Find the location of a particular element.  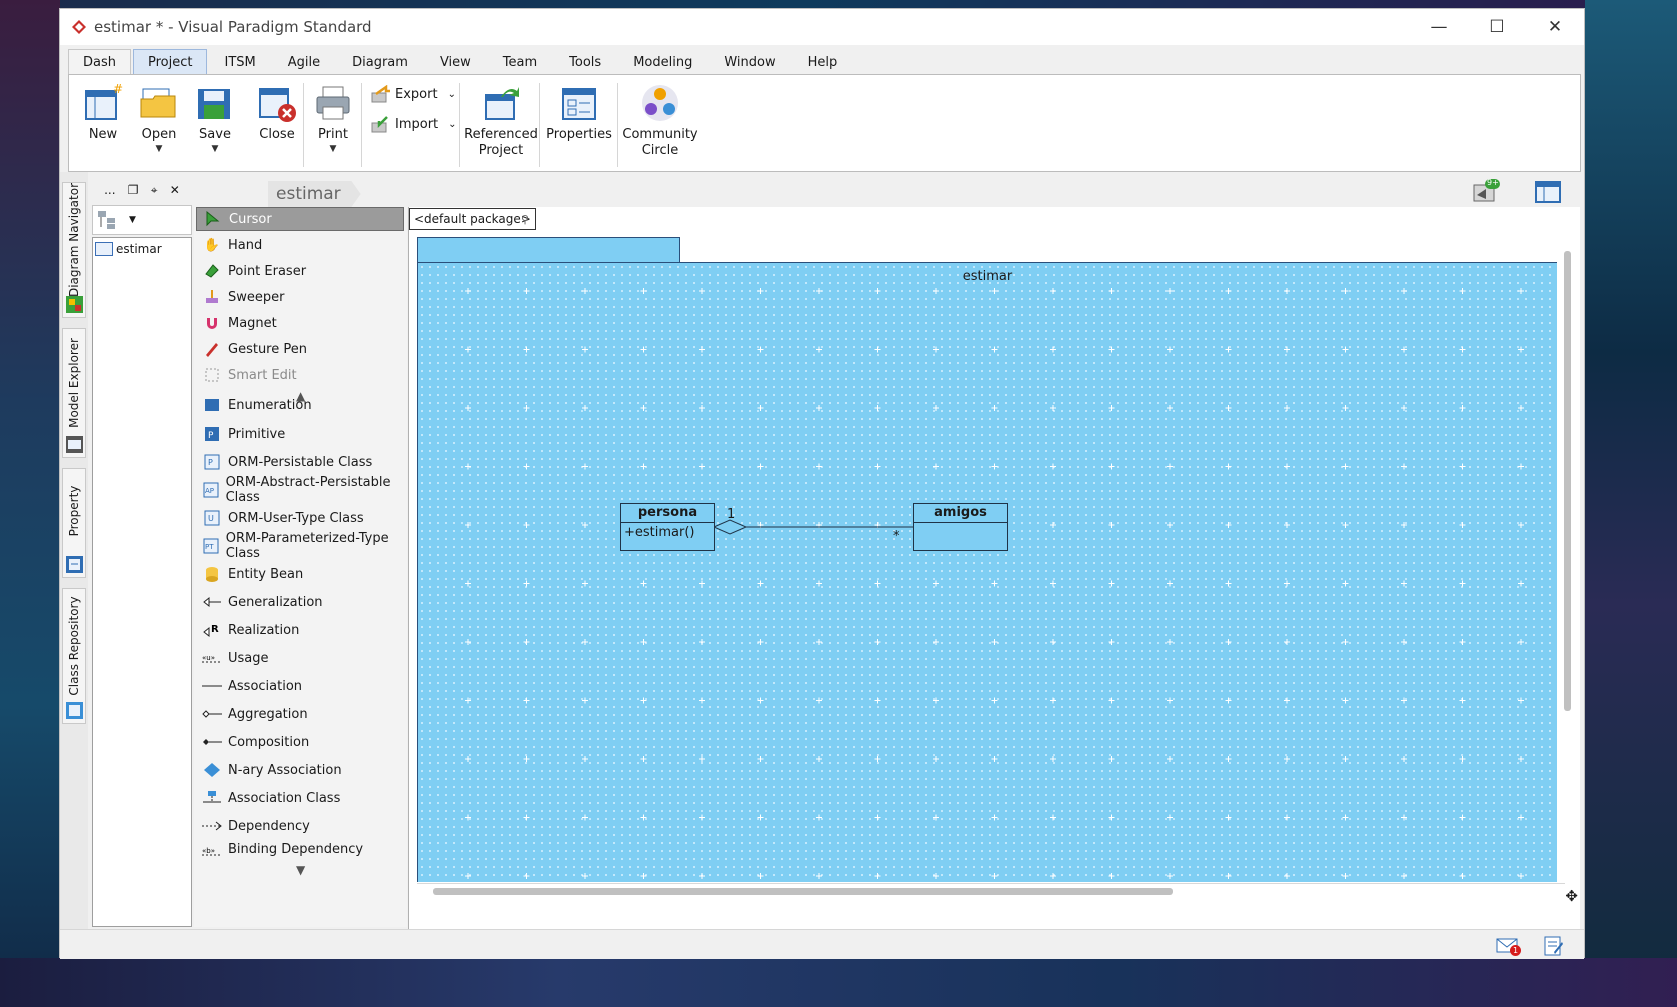

save-button: Save ▼ is located at coordinates (215, 118).